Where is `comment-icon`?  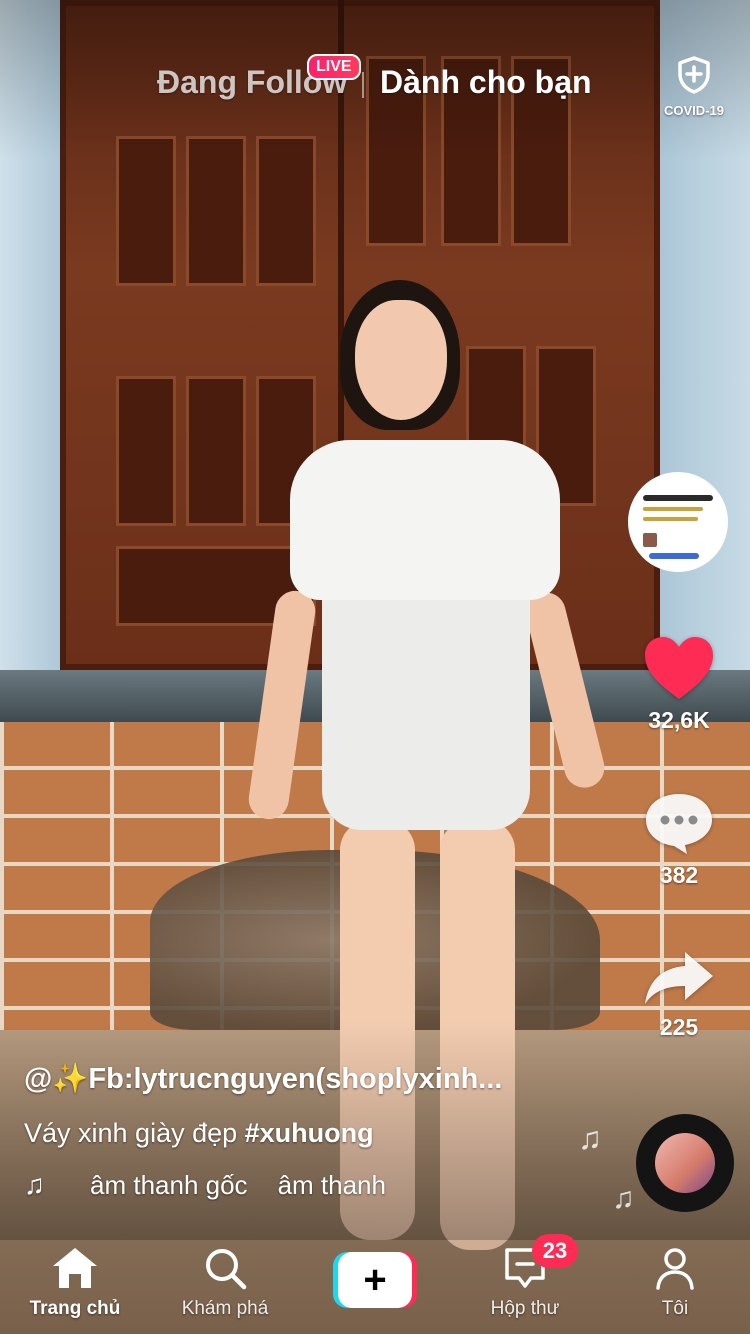 comment-icon is located at coordinates (679, 824).